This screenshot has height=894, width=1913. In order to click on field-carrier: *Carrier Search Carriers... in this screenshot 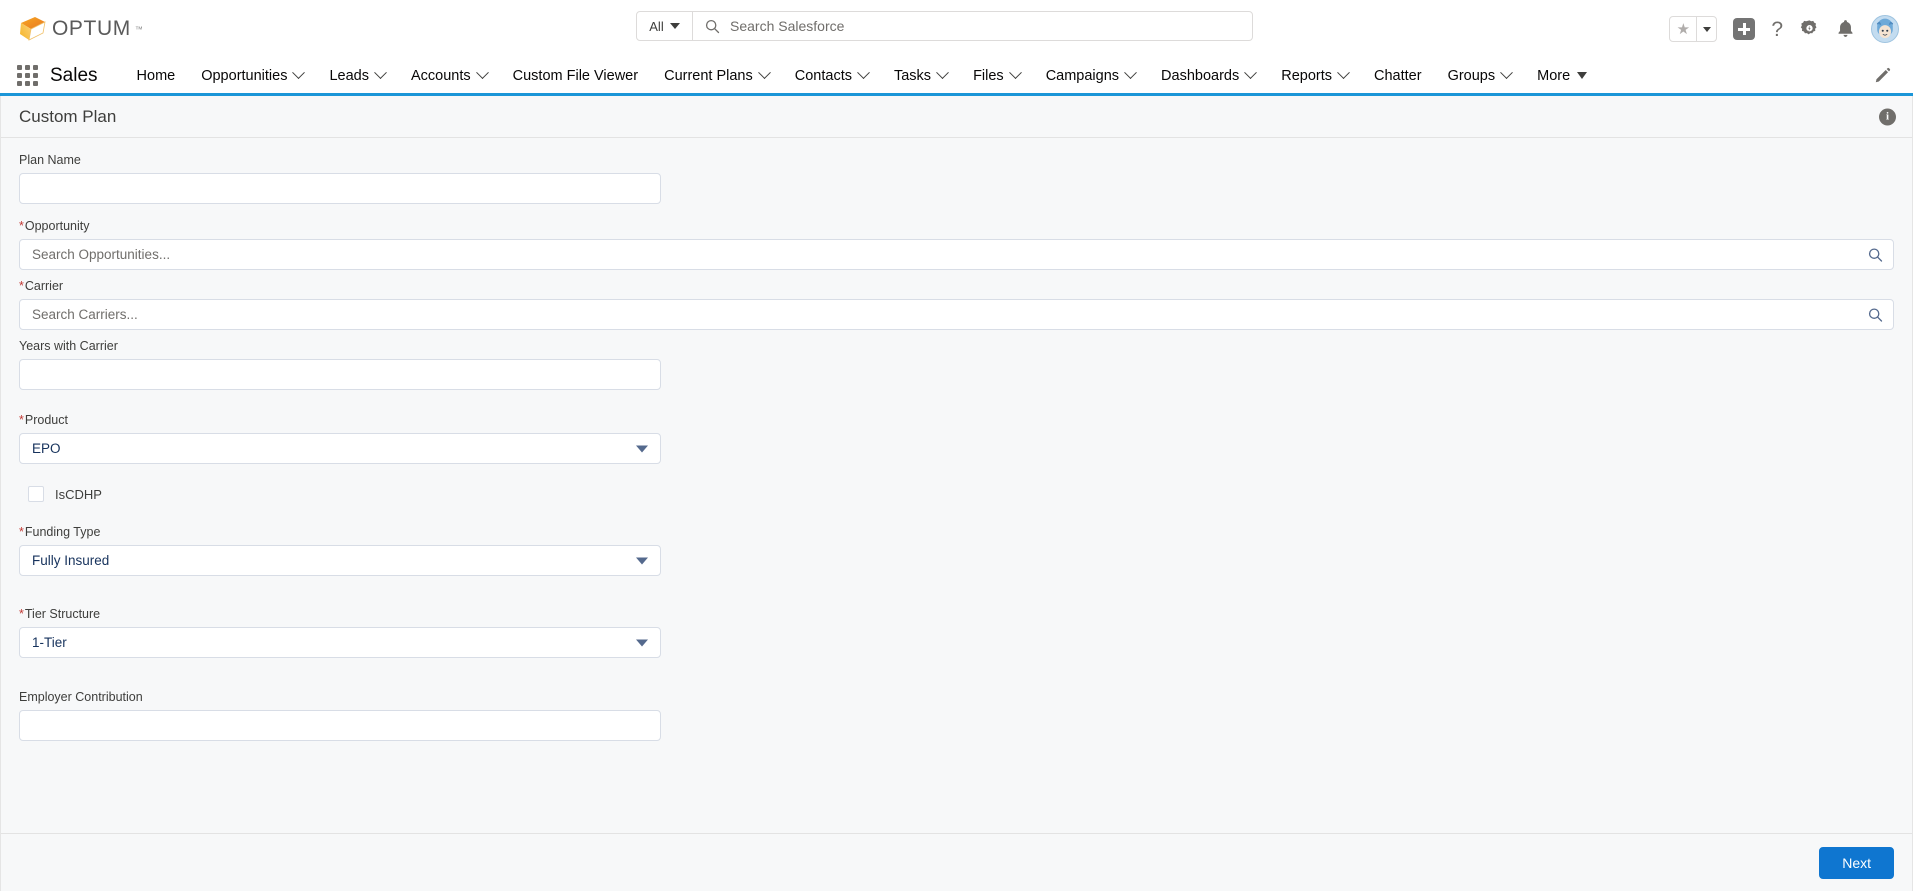, I will do `click(956, 304)`.